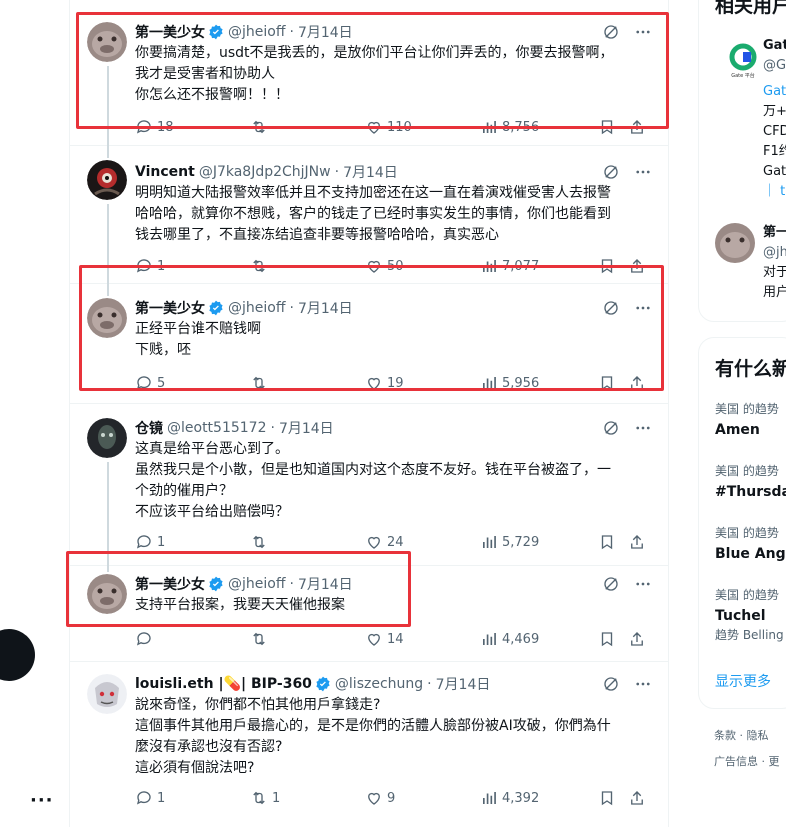  What do you see at coordinates (774, 253) in the screenshot?
I see `related-user-handle: @jh` at bounding box center [774, 253].